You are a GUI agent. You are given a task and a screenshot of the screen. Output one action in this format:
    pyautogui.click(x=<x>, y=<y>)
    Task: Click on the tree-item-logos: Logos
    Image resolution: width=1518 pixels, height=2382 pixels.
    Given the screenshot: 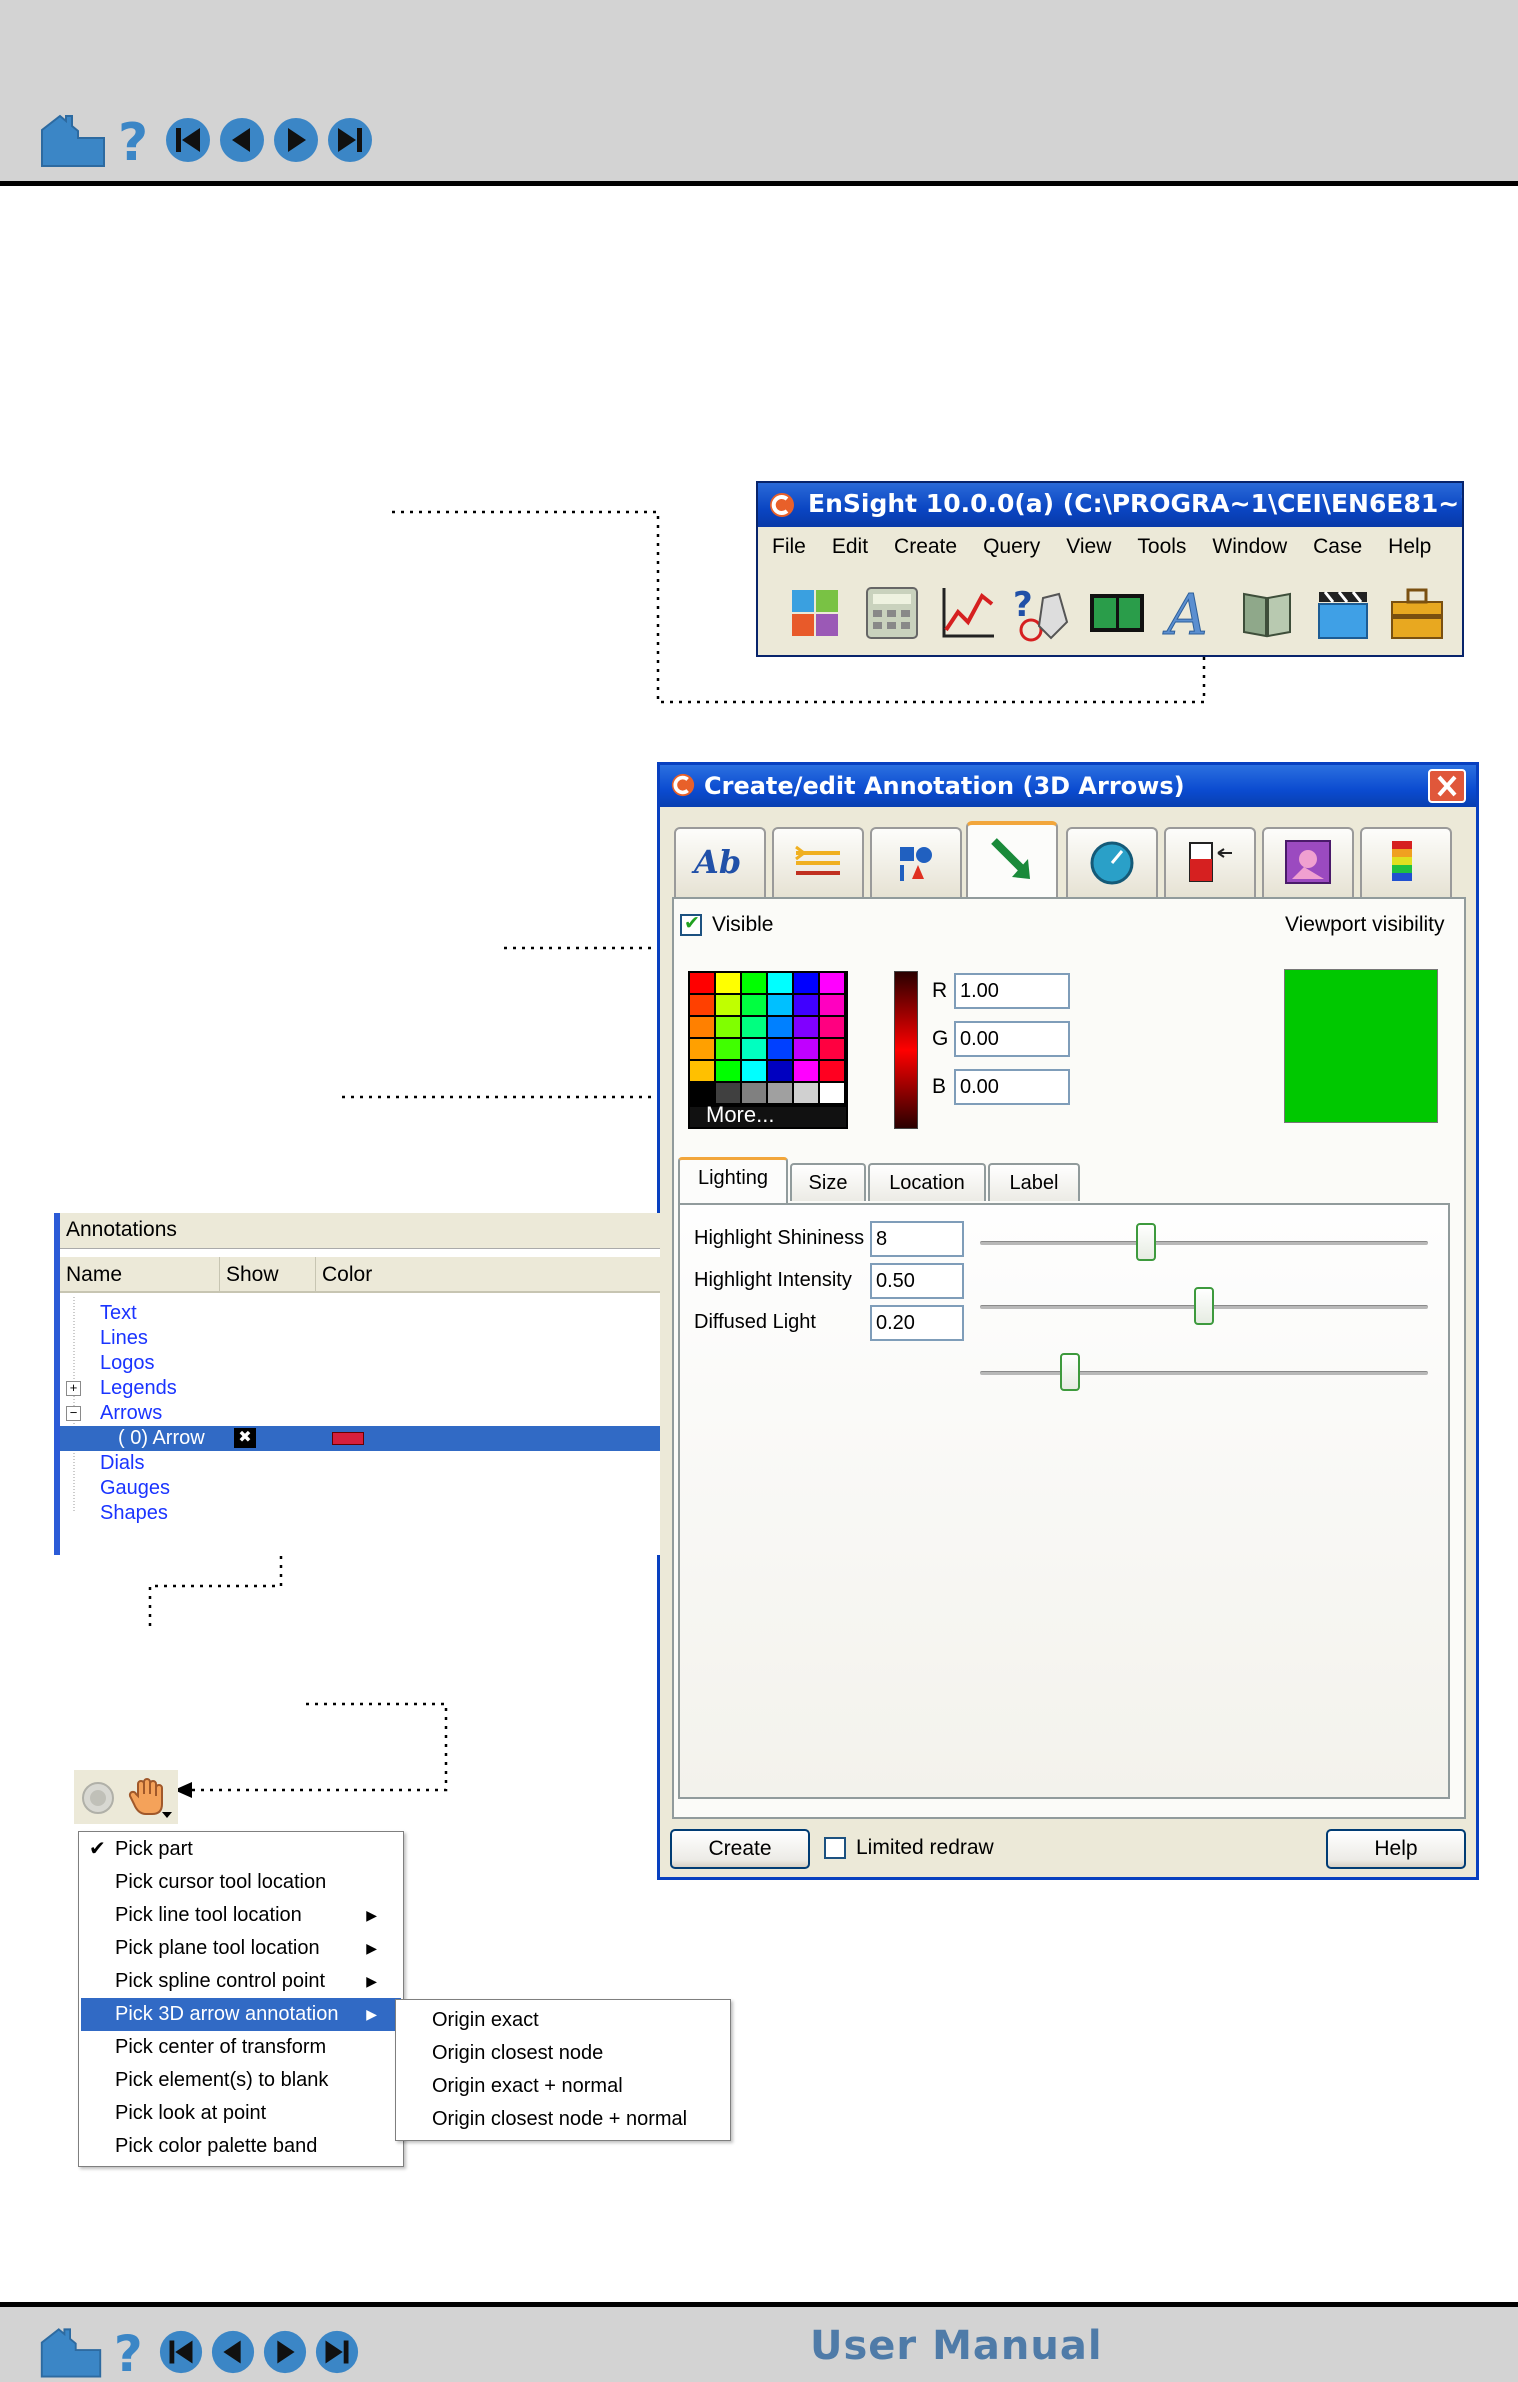 What is the action you would take?
    pyautogui.click(x=360, y=1363)
    